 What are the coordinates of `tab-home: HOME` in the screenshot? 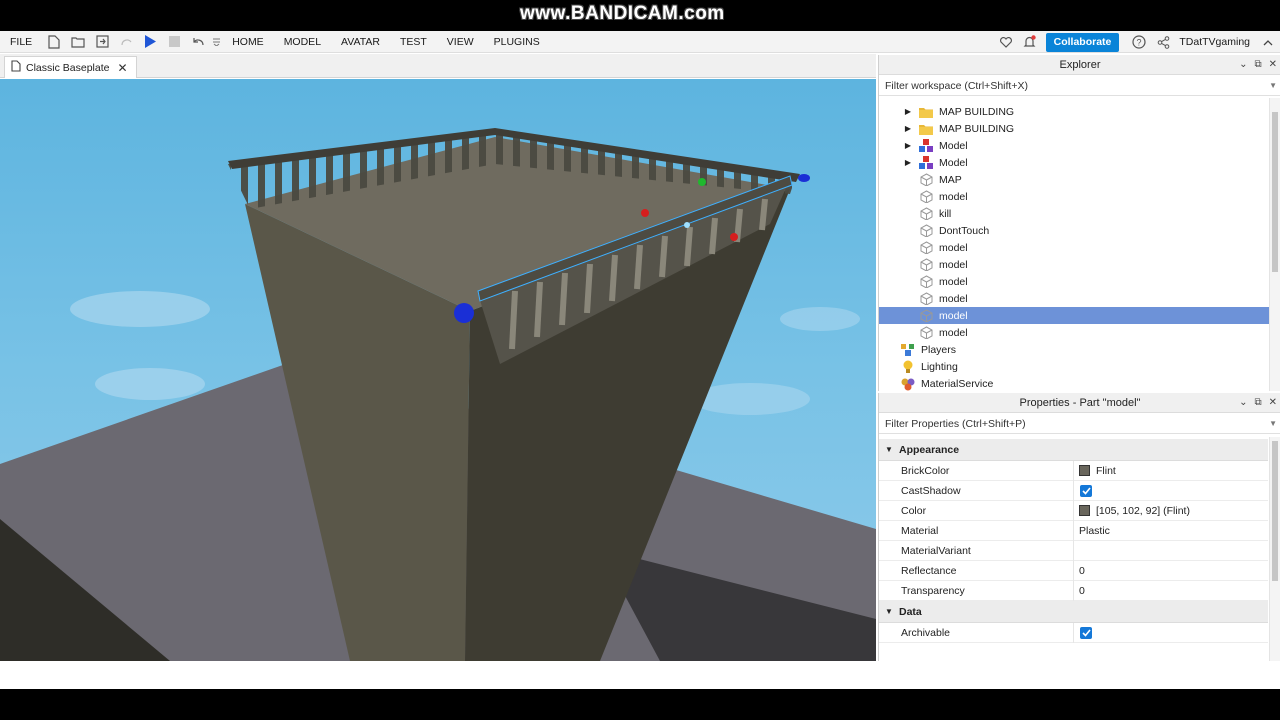 It's located at (248, 42).